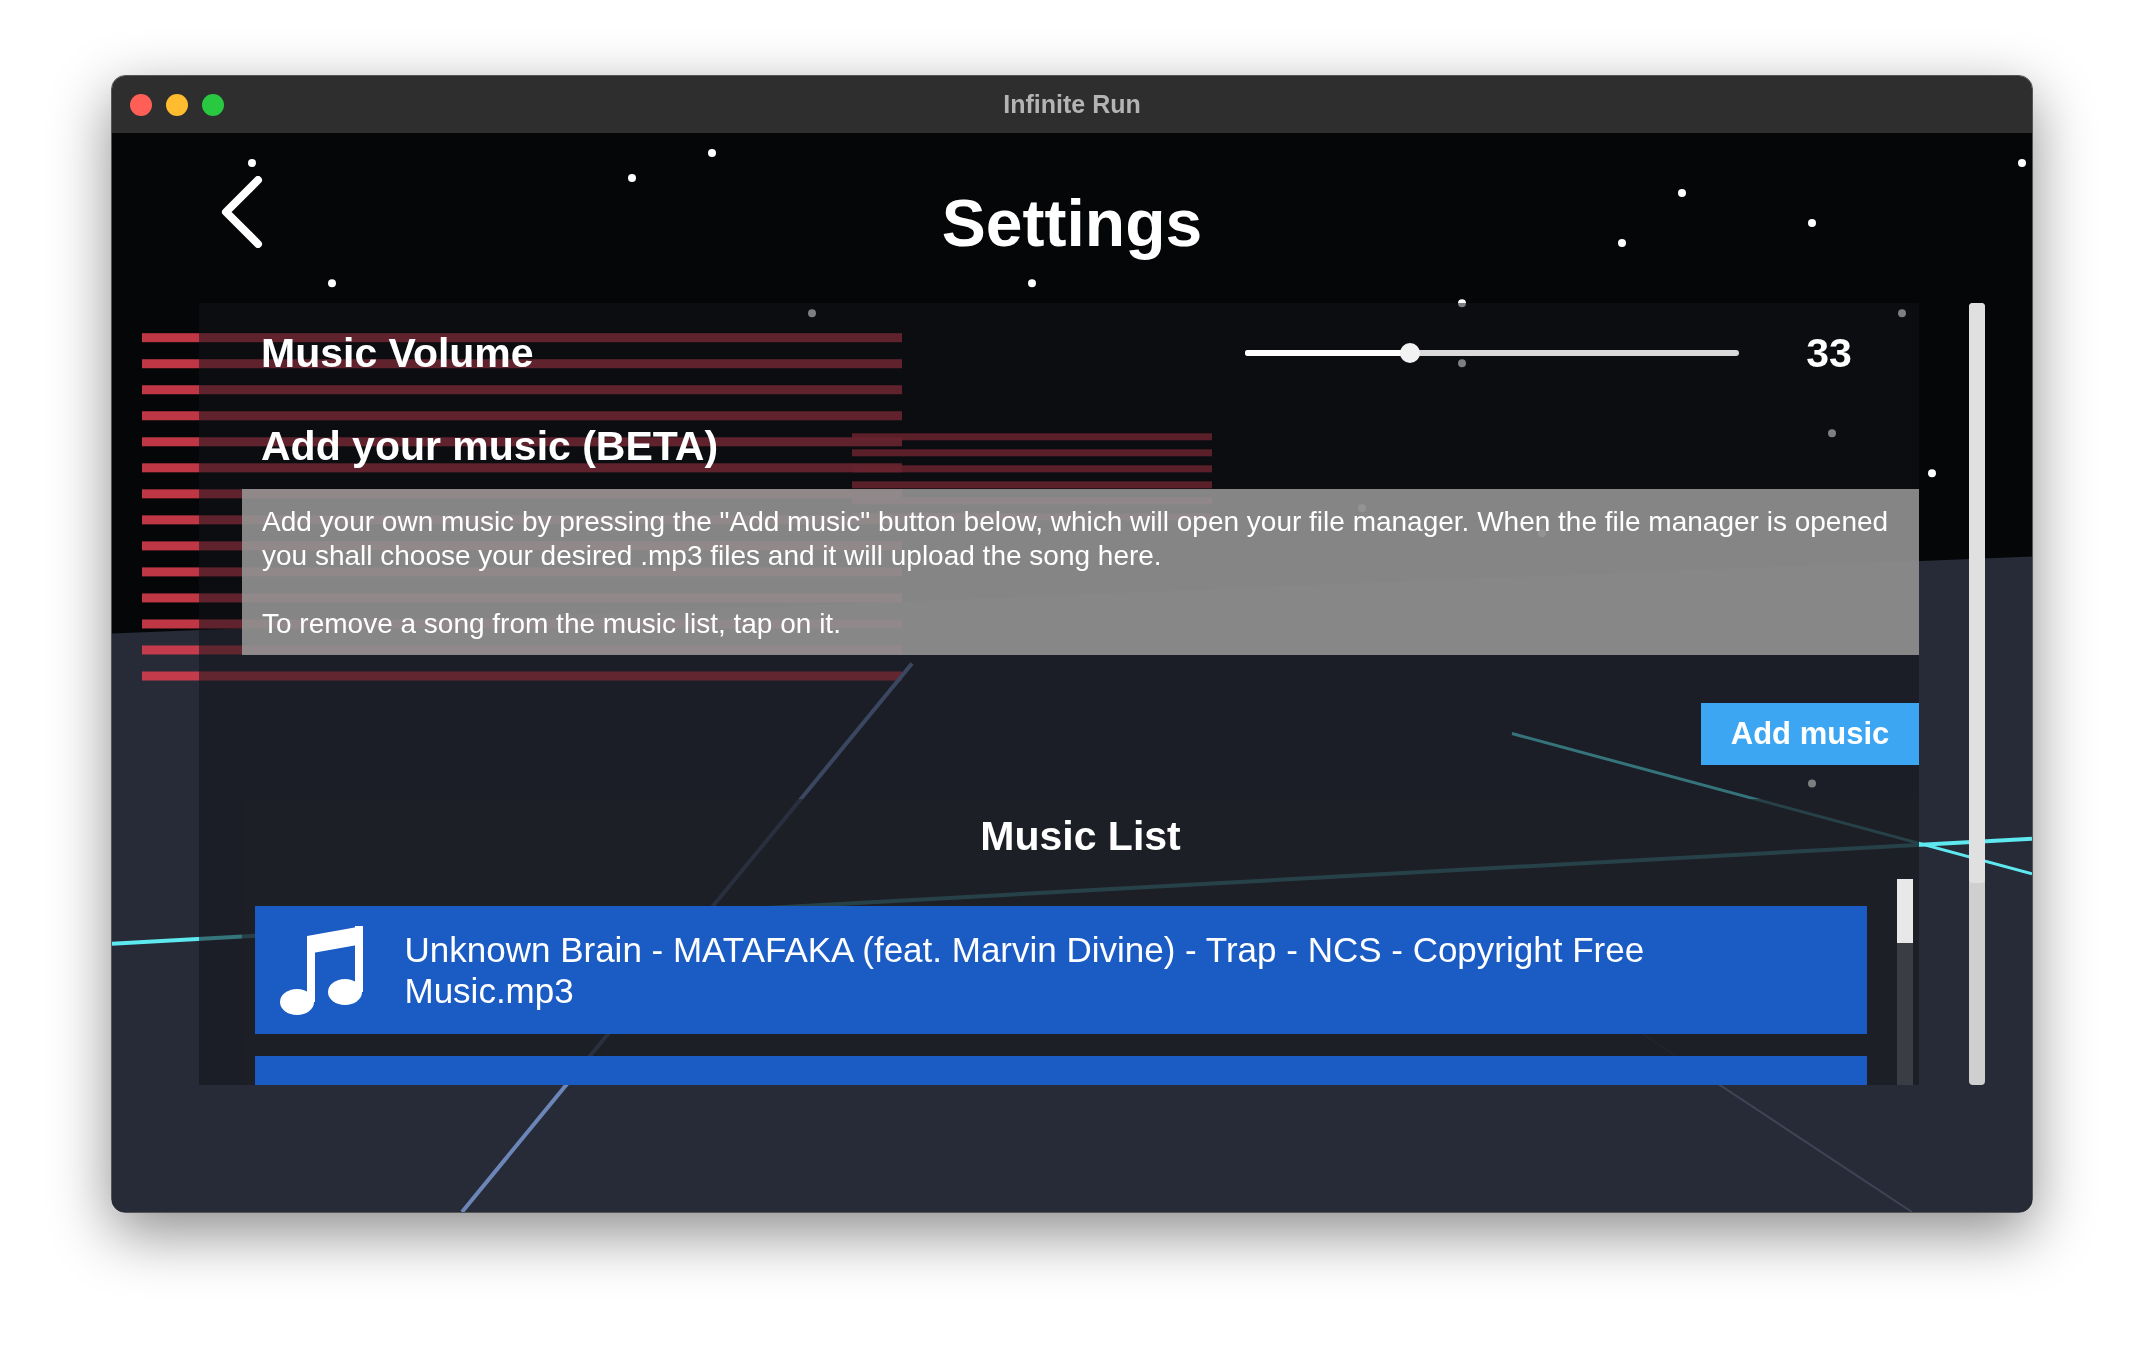  Describe the element at coordinates (1829, 353) in the screenshot. I see `volume-value: 33` at that location.